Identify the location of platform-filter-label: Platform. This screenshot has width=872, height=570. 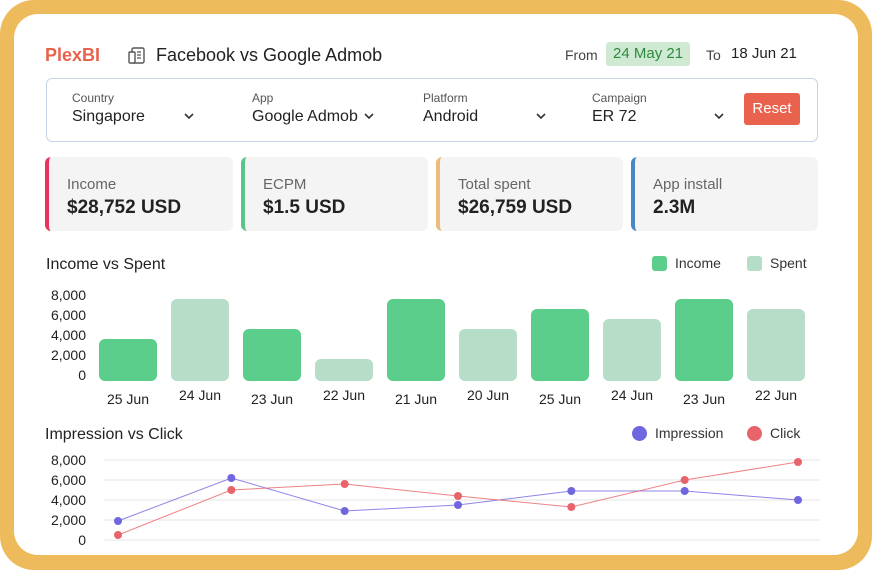
(445, 98).